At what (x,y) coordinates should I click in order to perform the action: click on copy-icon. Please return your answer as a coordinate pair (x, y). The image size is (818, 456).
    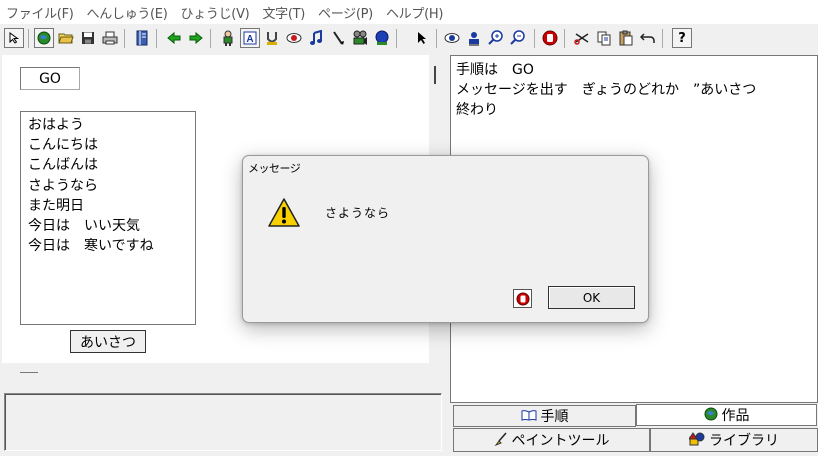
    Looking at the image, I should click on (604, 38).